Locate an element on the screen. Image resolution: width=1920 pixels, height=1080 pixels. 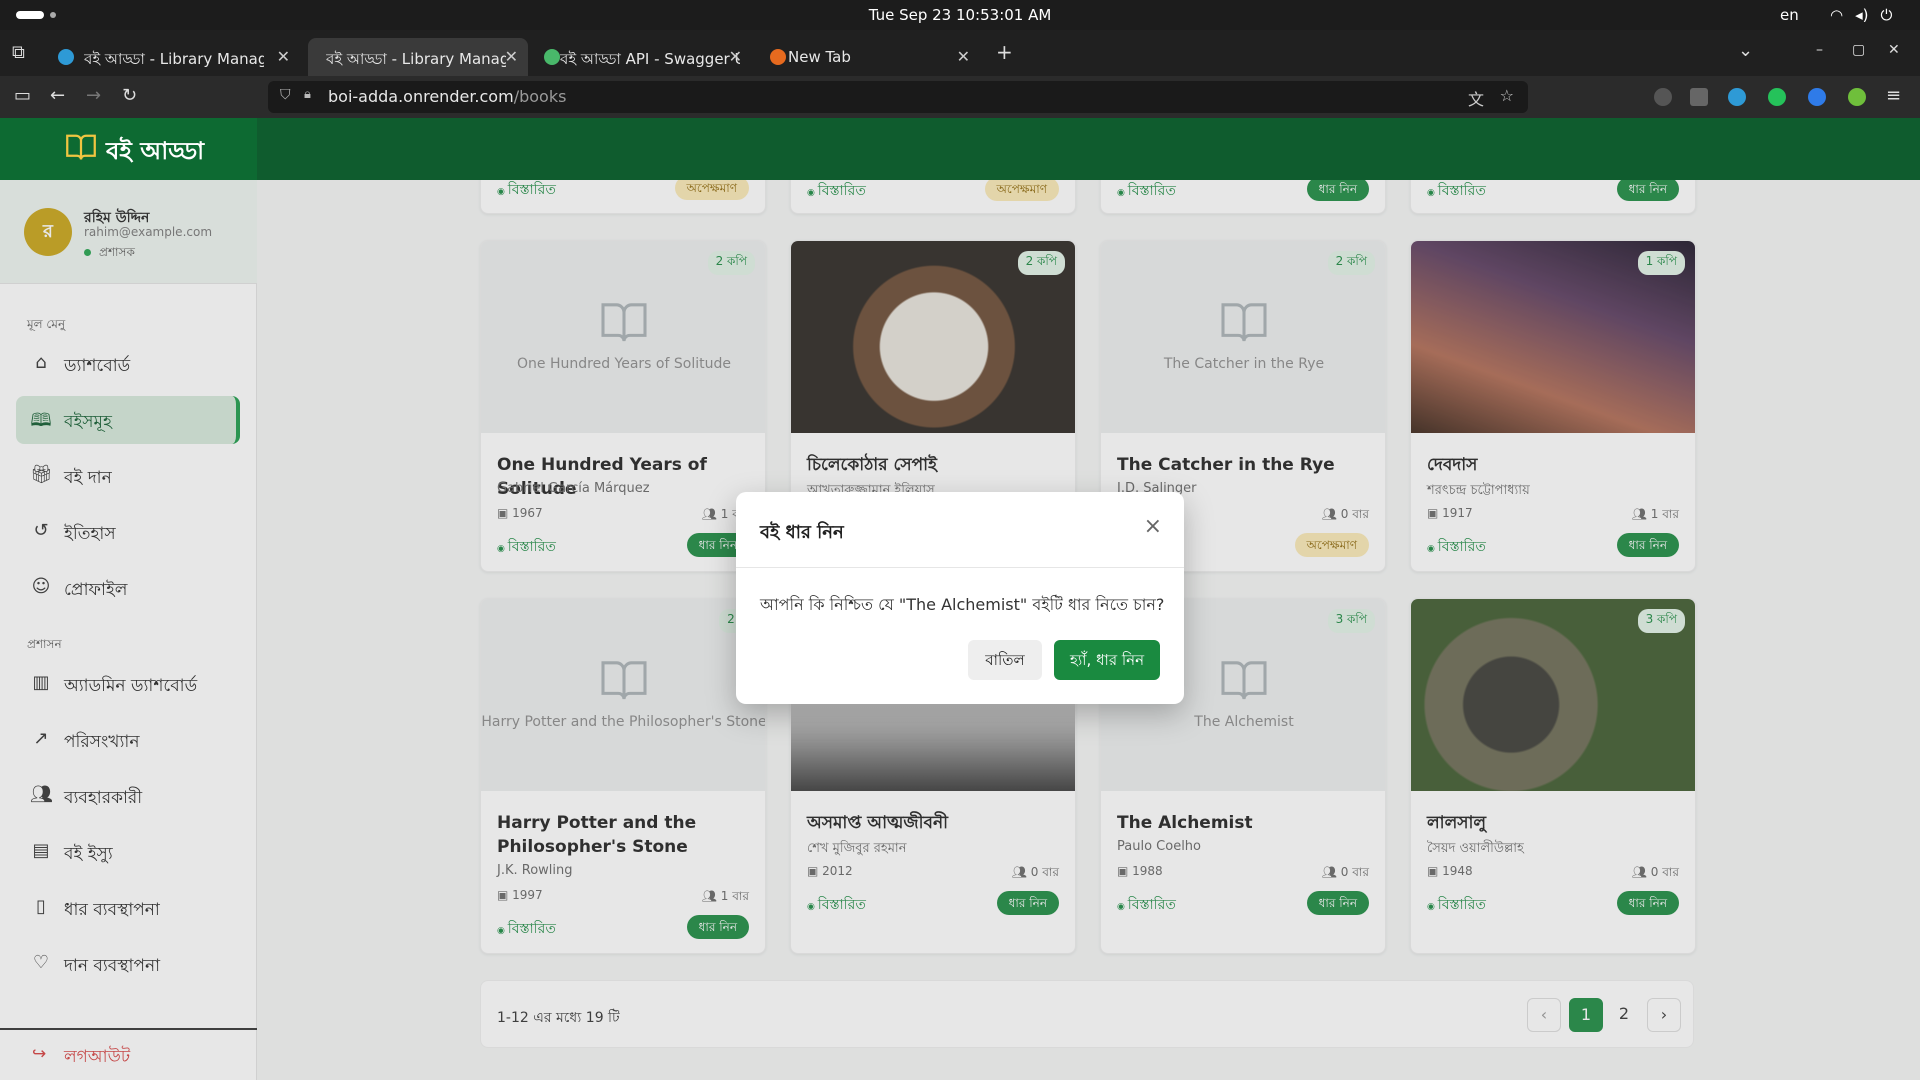
minimize-icon: – is located at coordinates (1819, 50).